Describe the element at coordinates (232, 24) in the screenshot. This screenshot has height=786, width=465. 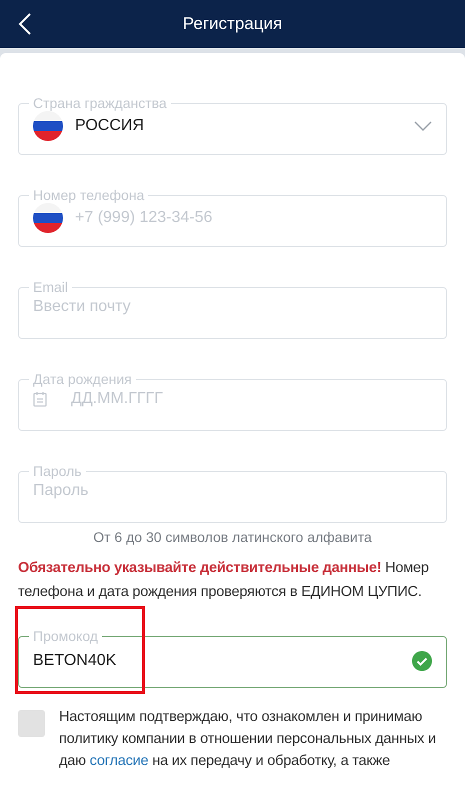
I see `page-title: Регистрация` at that location.